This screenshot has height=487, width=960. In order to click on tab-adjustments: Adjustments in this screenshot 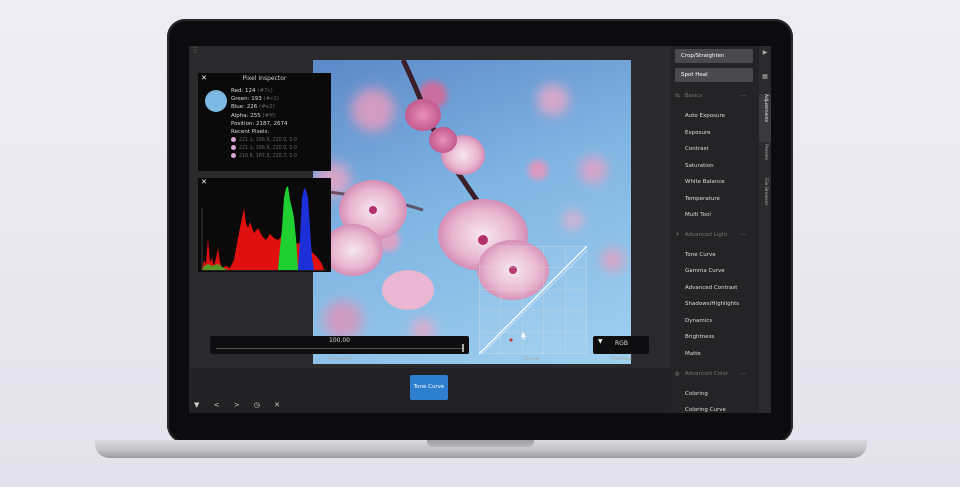, I will do `click(765, 118)`.